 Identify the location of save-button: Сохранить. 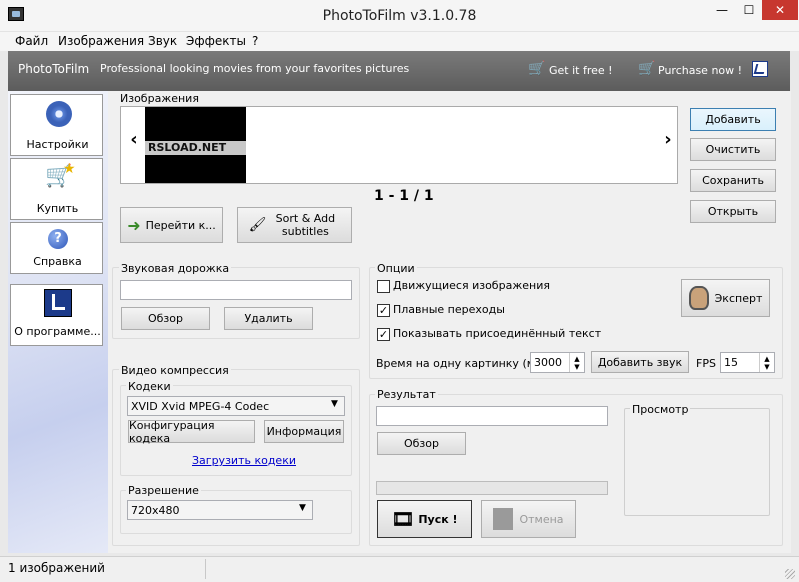
(733, 180).